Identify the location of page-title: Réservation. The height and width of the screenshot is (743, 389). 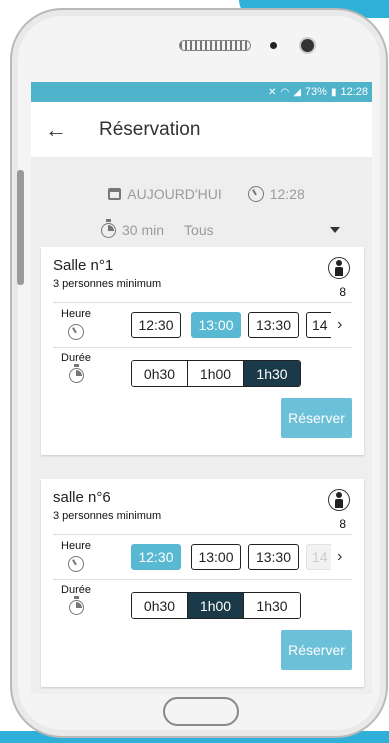
(150, 129).